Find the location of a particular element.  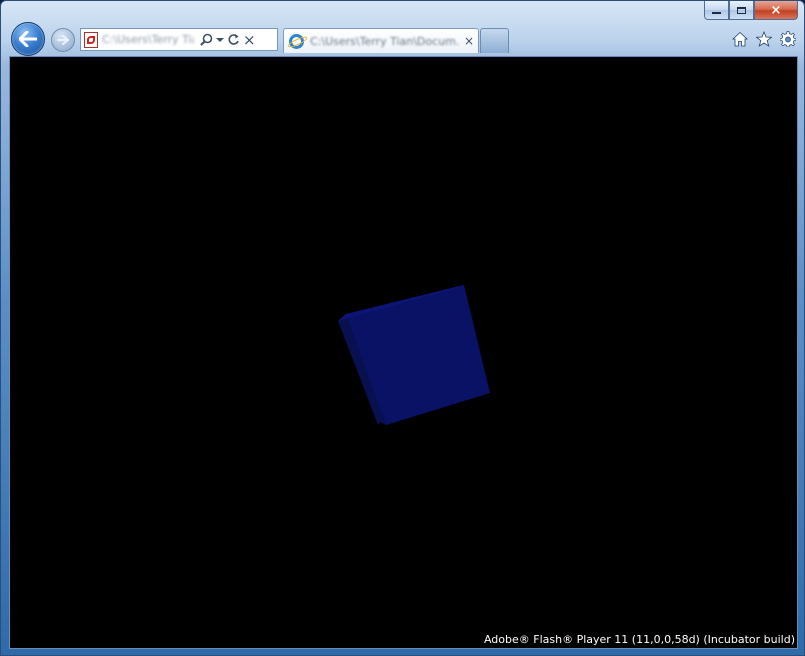

close-window-button: × is located at coordinates (776, 10).